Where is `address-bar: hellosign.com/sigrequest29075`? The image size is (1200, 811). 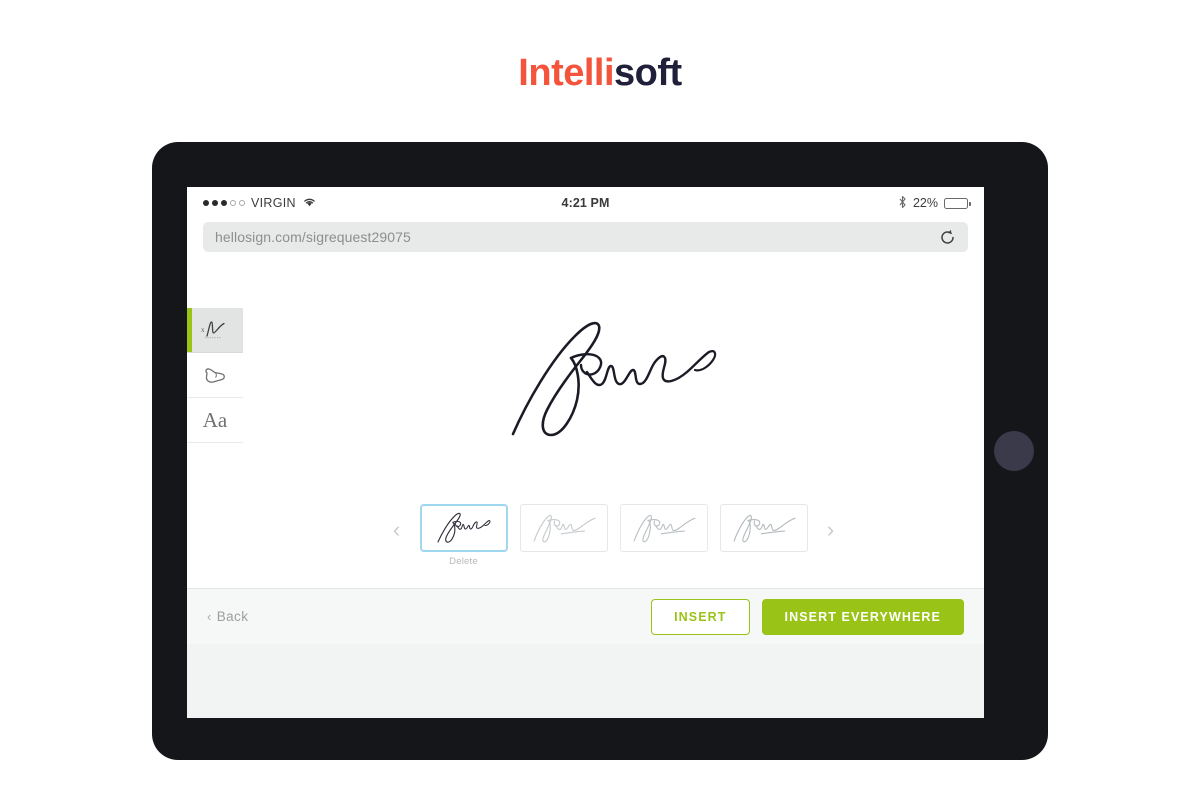
address-bar: hellosign.com/sigrequest29075 is located at coordinates (585, 237).